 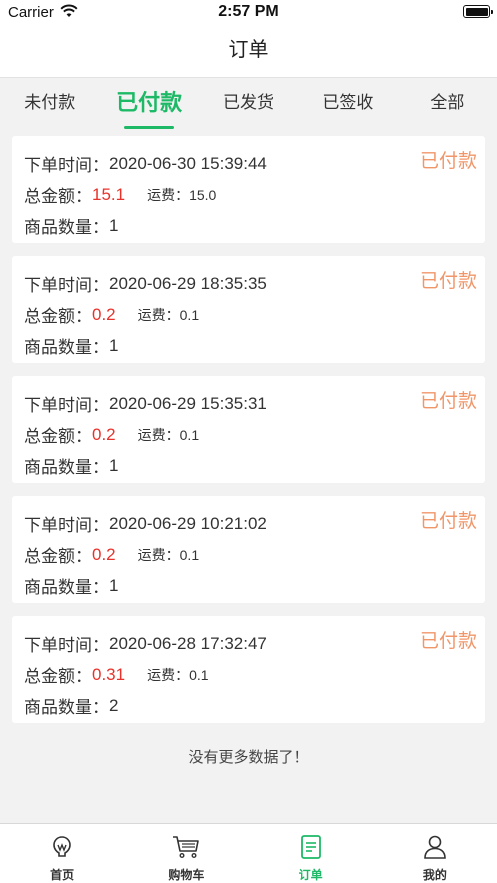 What do you see at coordinates (203, 194) in the screenshot?
I see `order-freight: 15.0` at bounding box center [203, 194].